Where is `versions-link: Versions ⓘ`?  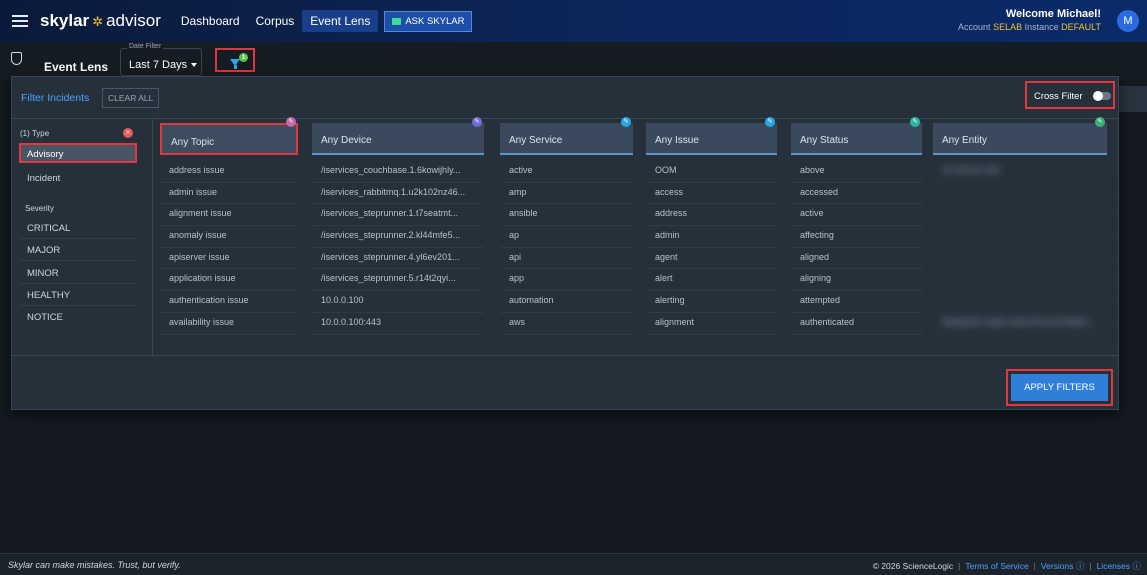
versions-link: Versions ⓘ is located at coordinates (1062, 566).